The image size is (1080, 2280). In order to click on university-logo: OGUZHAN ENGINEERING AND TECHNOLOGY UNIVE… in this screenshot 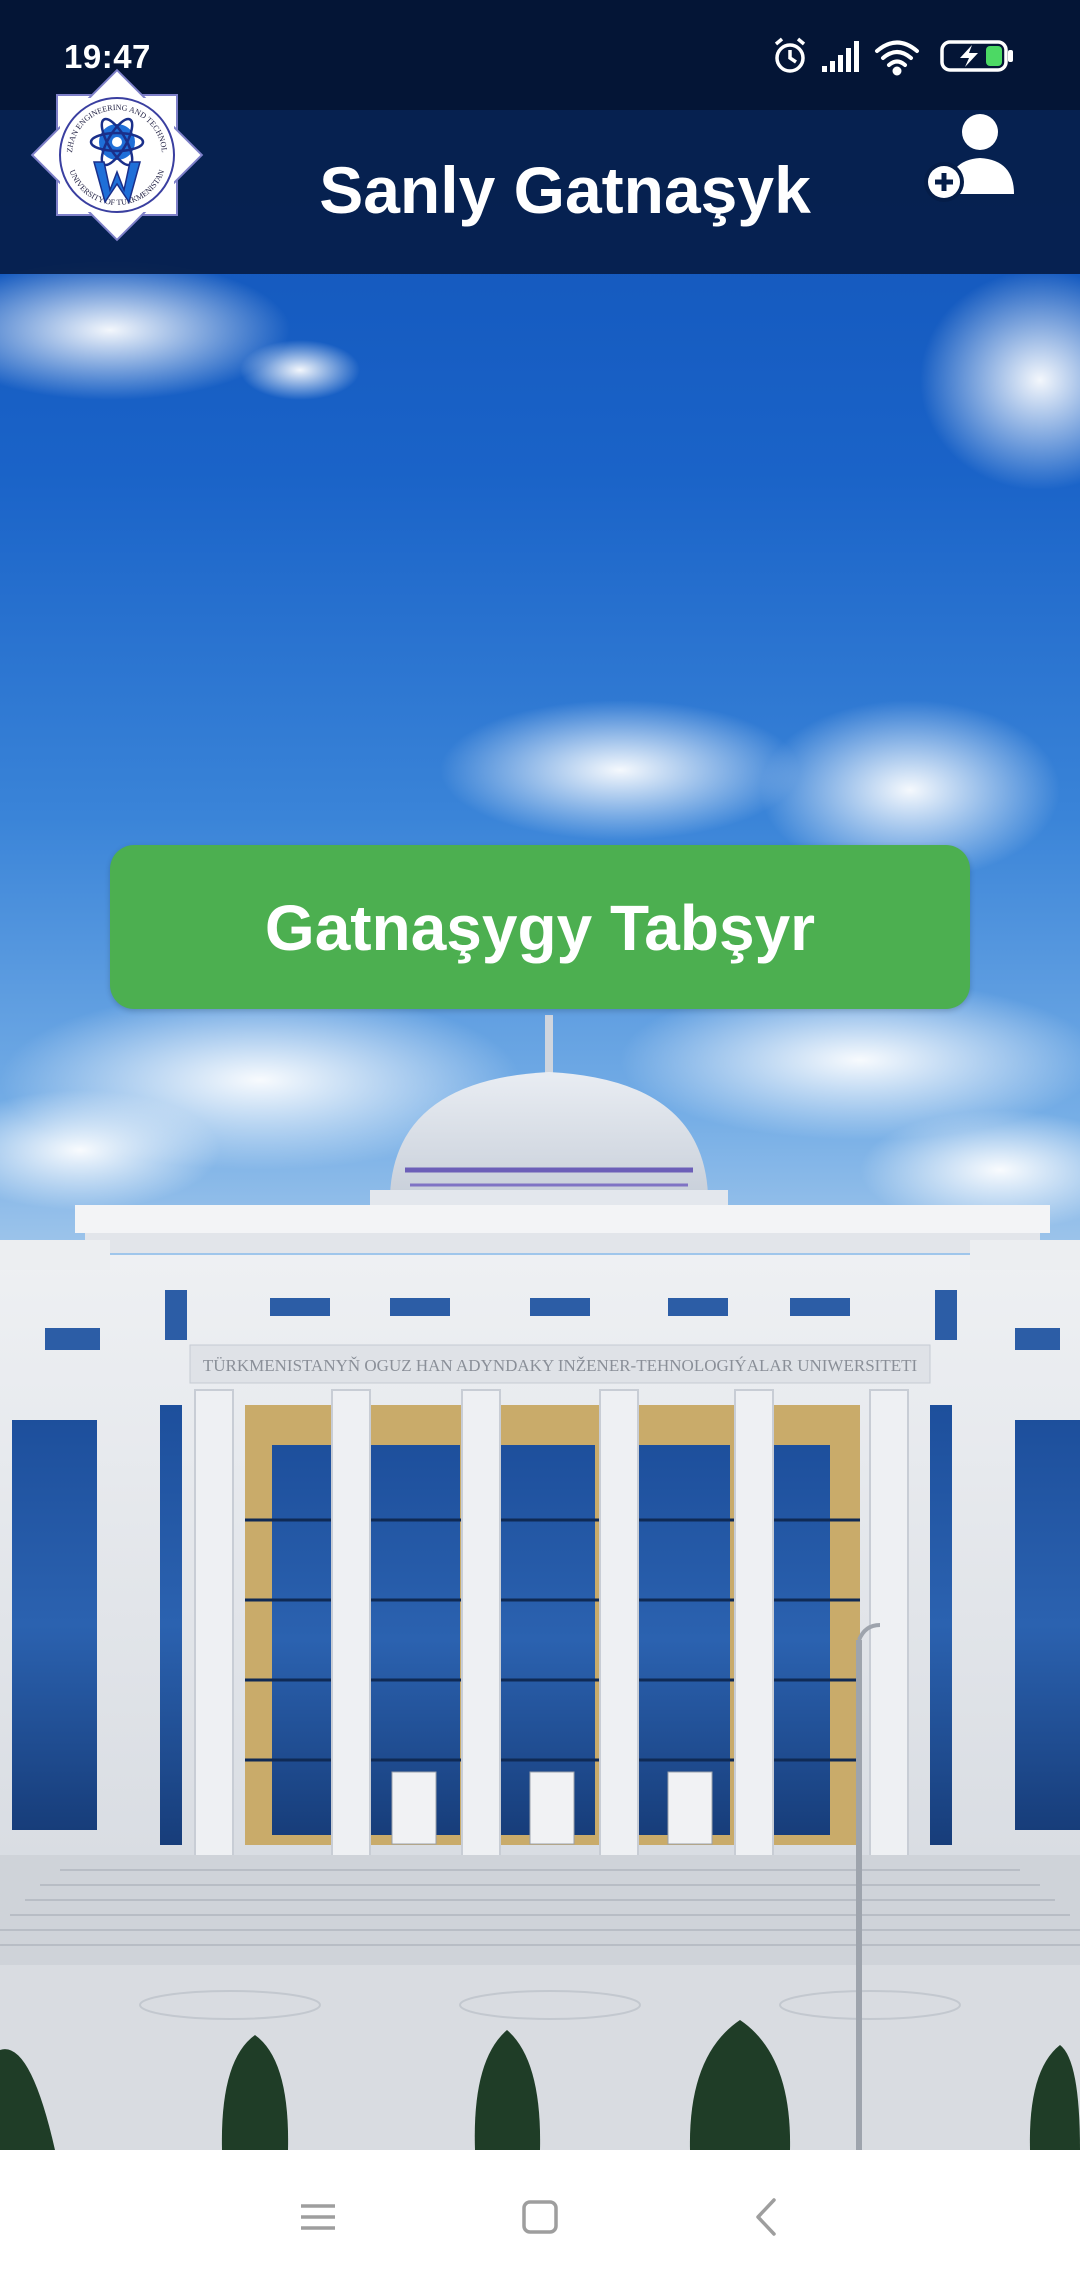, I will do `click(114, 152)`.